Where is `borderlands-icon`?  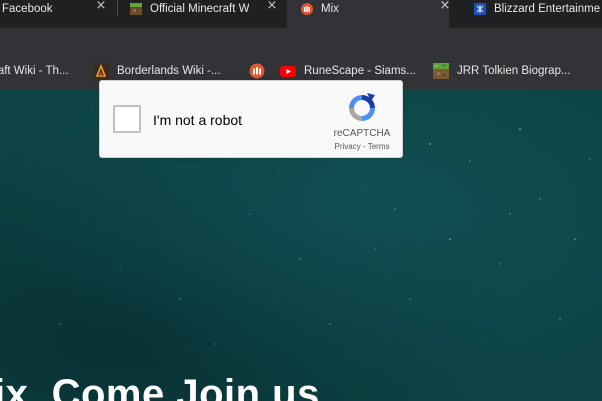
borderlands-icon is located at coordinates (101, 71).